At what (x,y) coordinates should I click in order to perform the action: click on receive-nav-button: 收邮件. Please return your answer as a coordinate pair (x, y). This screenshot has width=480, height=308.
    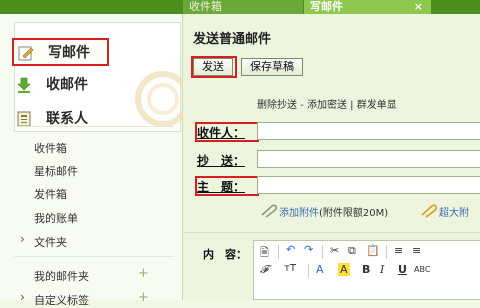
    Looking at the image, I should click on (77, 85).